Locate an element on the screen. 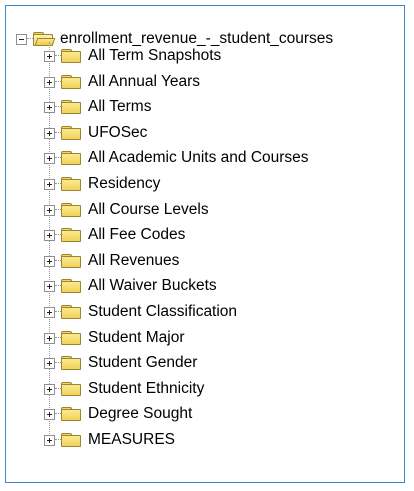  tree-node: All Waiver Buckets is located at coordinates (130, 286).